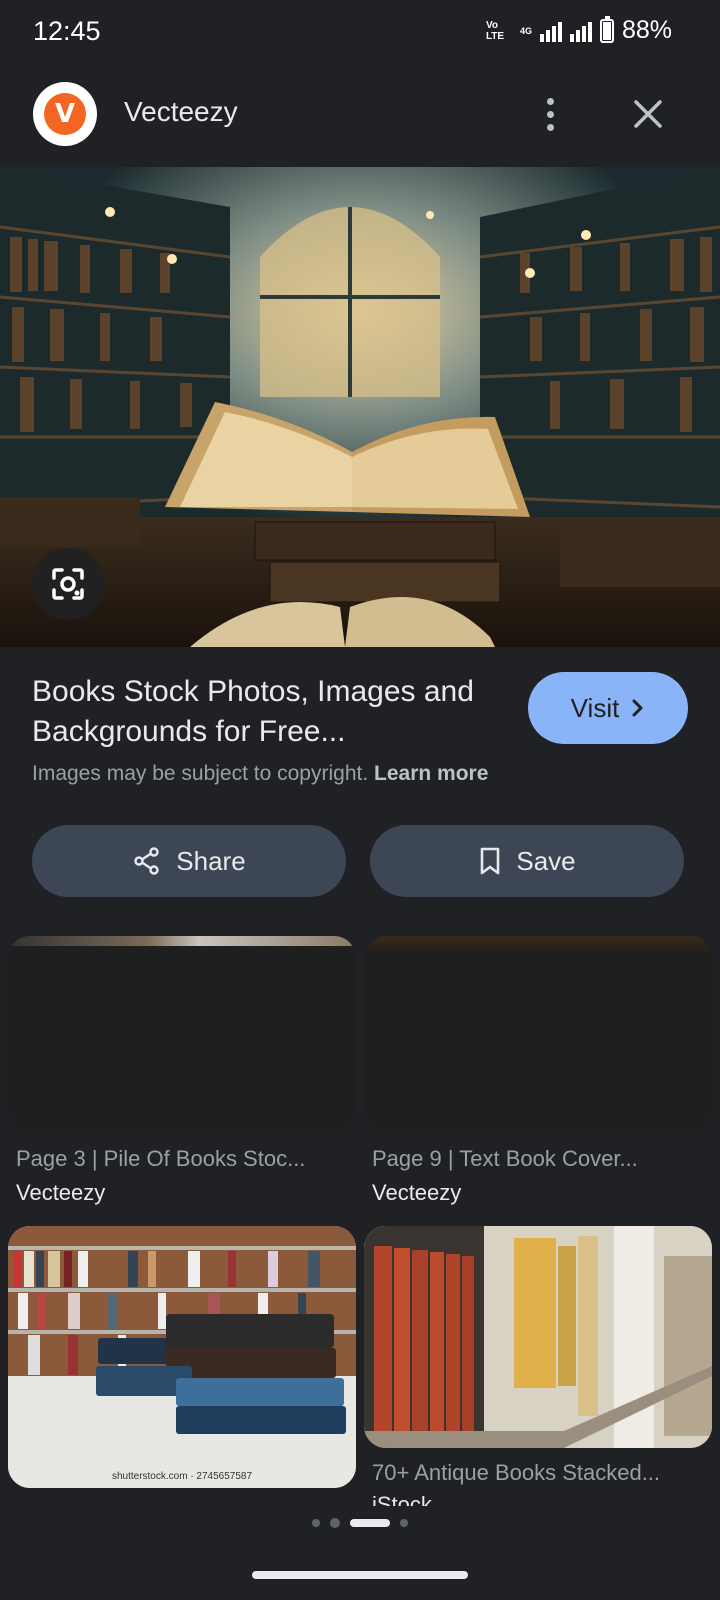 The image size is (720, 1600). What do you see at coordinates (360, 1575) in the screenshot?
I see `home-indicator` at bounding box center [360, 1575].